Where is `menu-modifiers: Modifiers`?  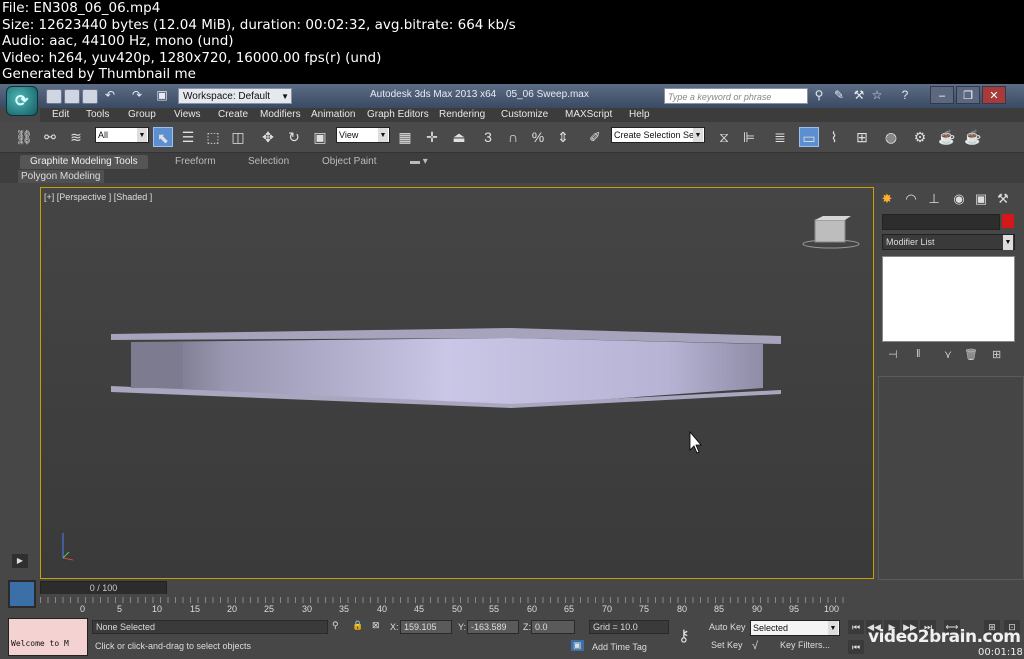
menu-modifiers: Modifiers is located at coordinates (280, 115).